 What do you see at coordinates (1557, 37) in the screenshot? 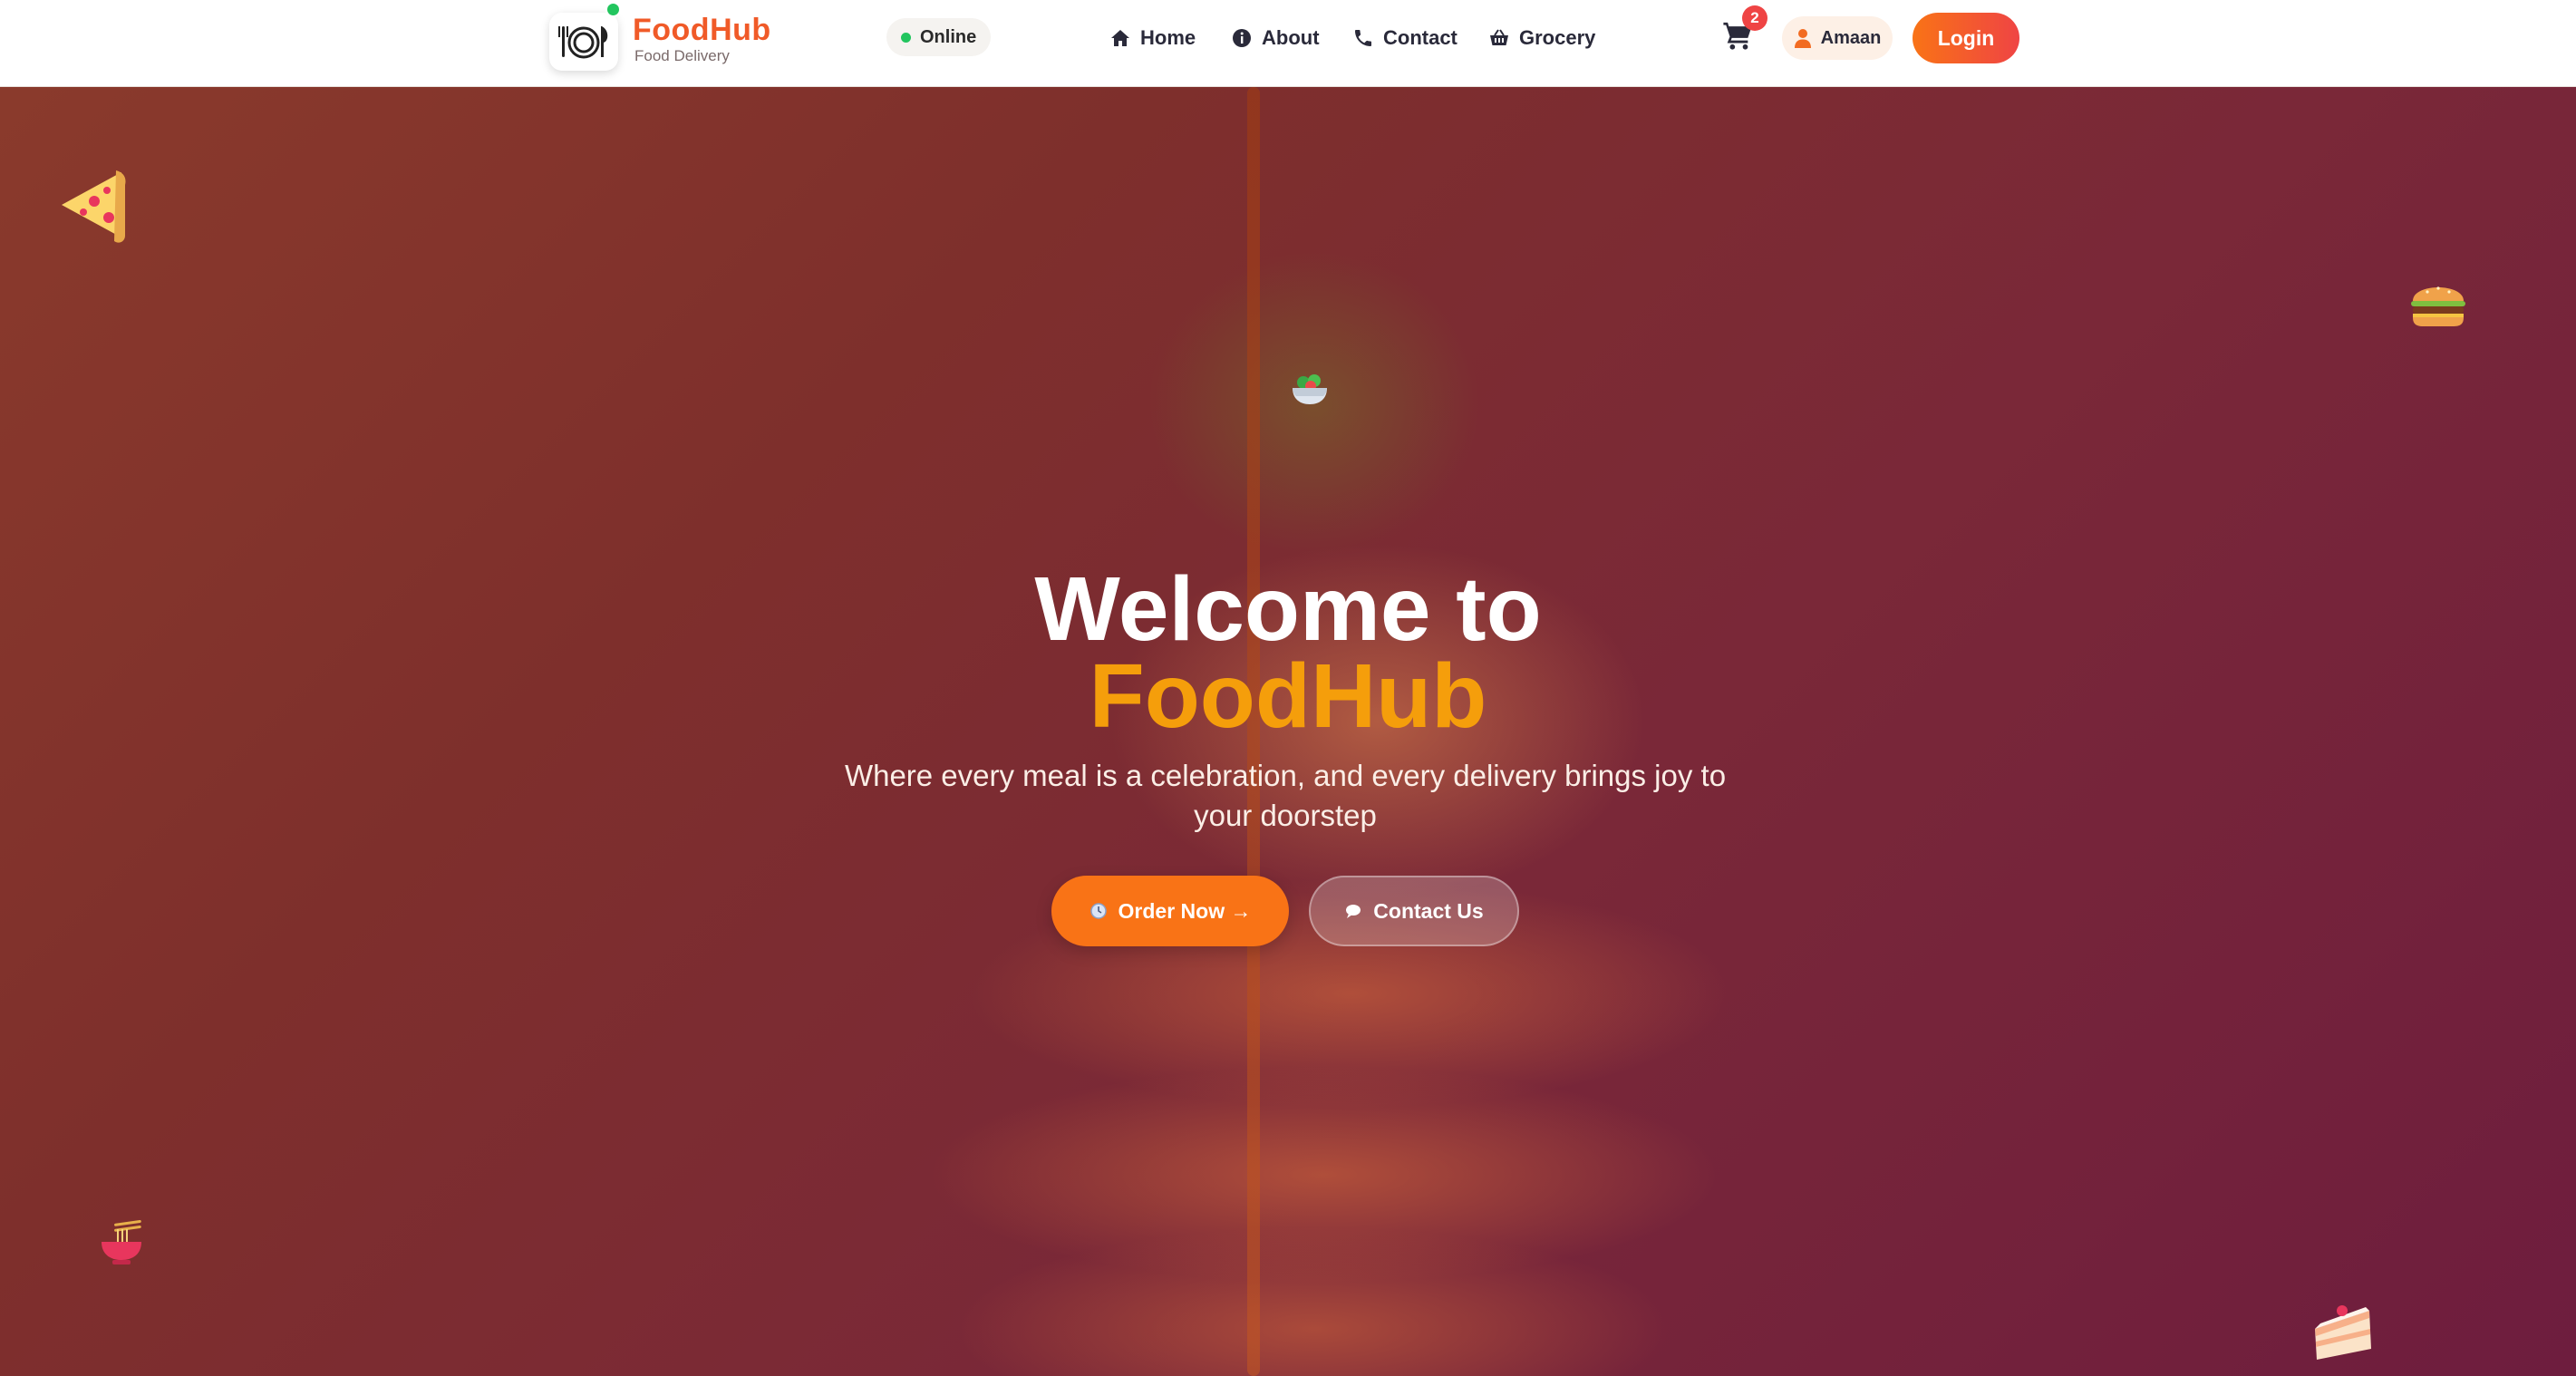
I see `nav-grocery-label: Grocery` at bounding box center [1557, 37].